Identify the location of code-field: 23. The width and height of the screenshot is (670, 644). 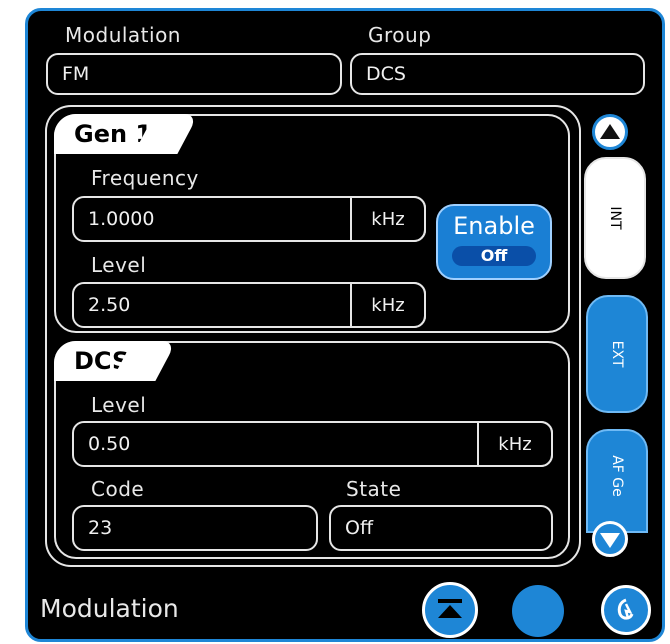
(195, 528).